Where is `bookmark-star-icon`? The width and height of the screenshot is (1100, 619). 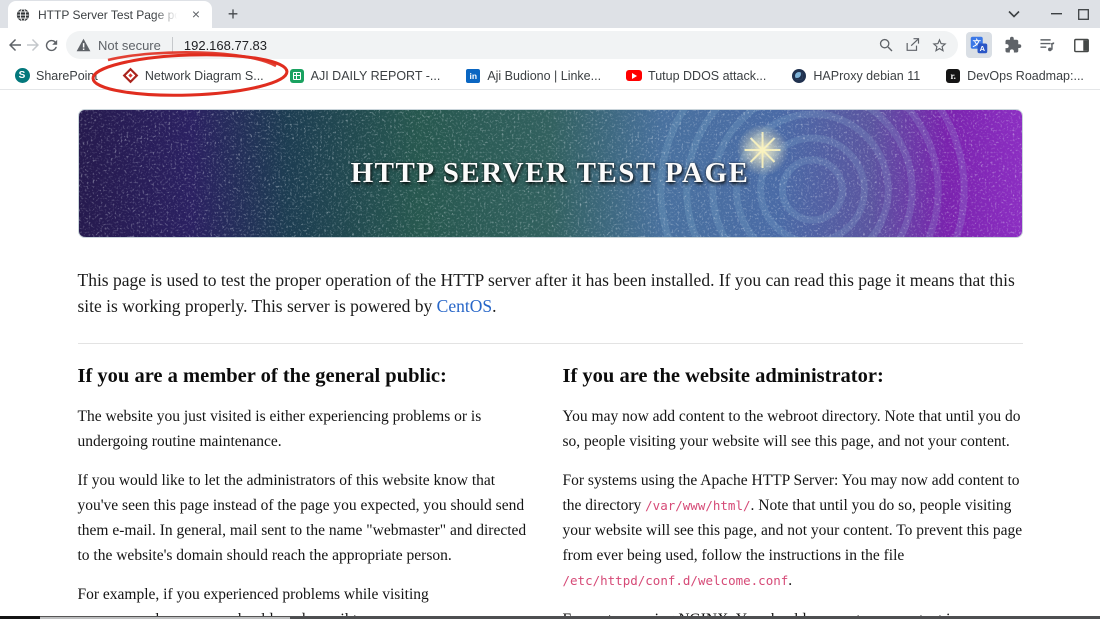 bookmark-star-icon is located at coordinates (939, 45).